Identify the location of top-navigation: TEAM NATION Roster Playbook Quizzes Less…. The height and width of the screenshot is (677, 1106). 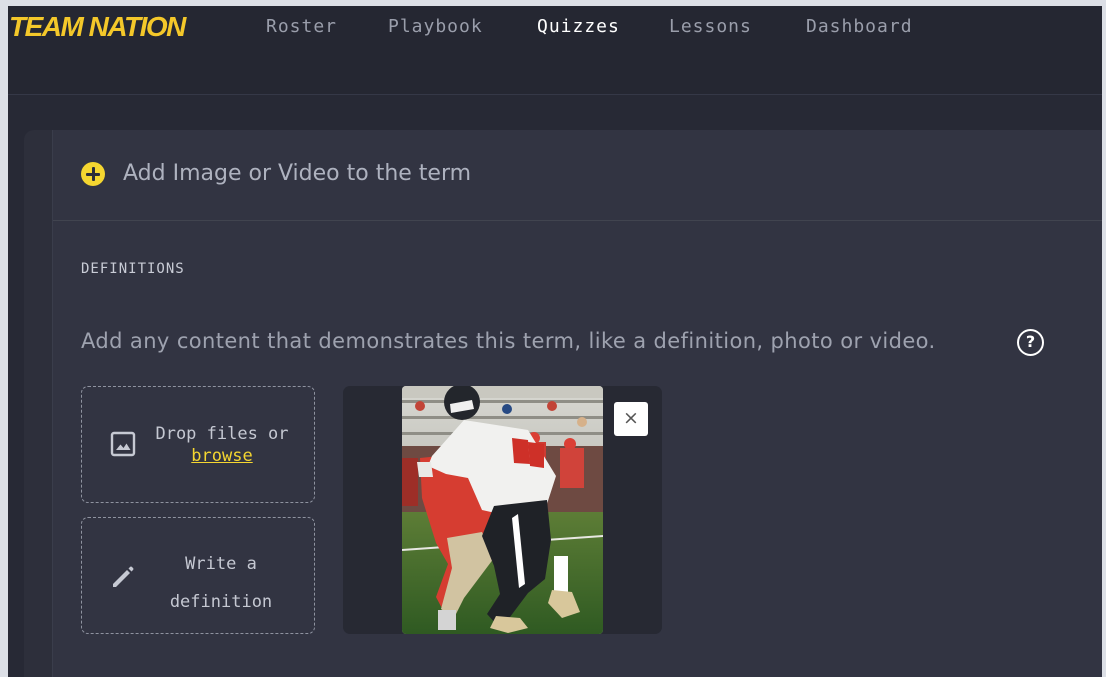
(553, 47).